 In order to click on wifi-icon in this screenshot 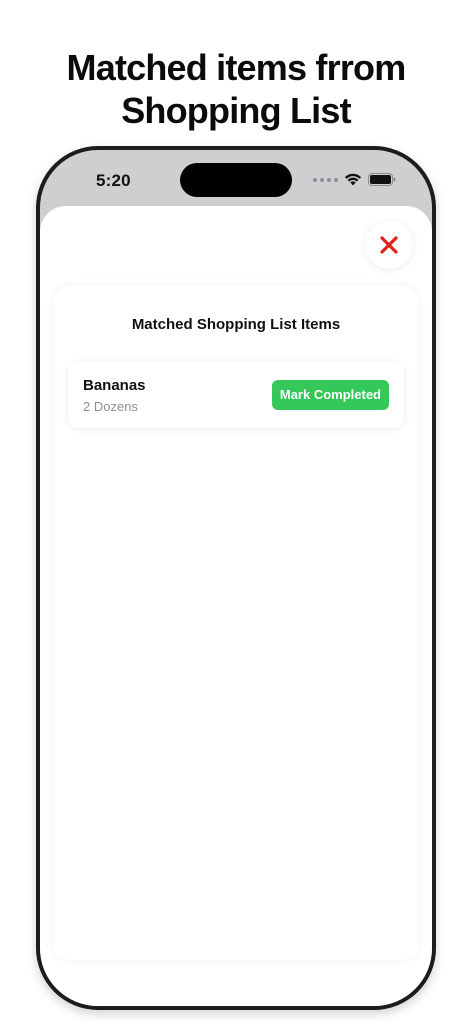, I will do `click(353, 179)`.